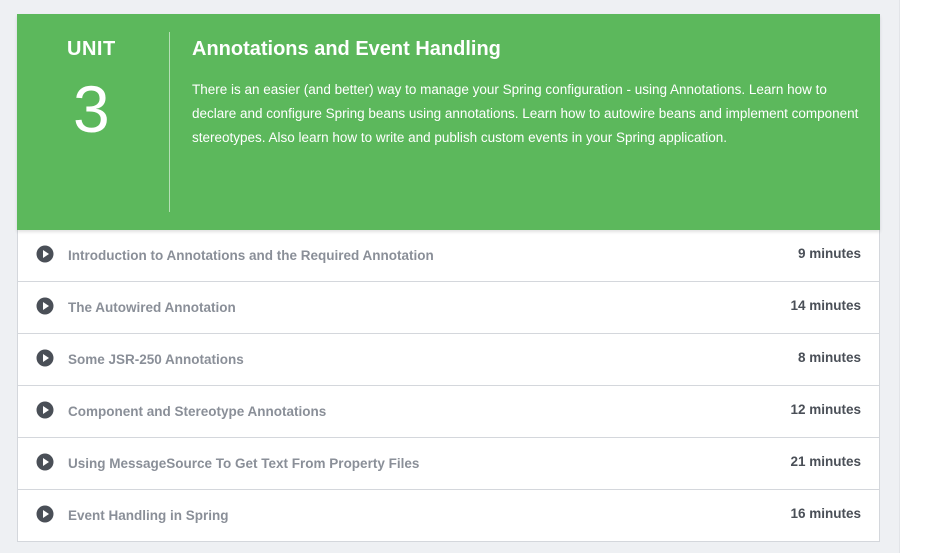 The width and height of the screenshot is (930, 553). I want to click on lesson-title: Event Handling in Spring, so click(148, 515).